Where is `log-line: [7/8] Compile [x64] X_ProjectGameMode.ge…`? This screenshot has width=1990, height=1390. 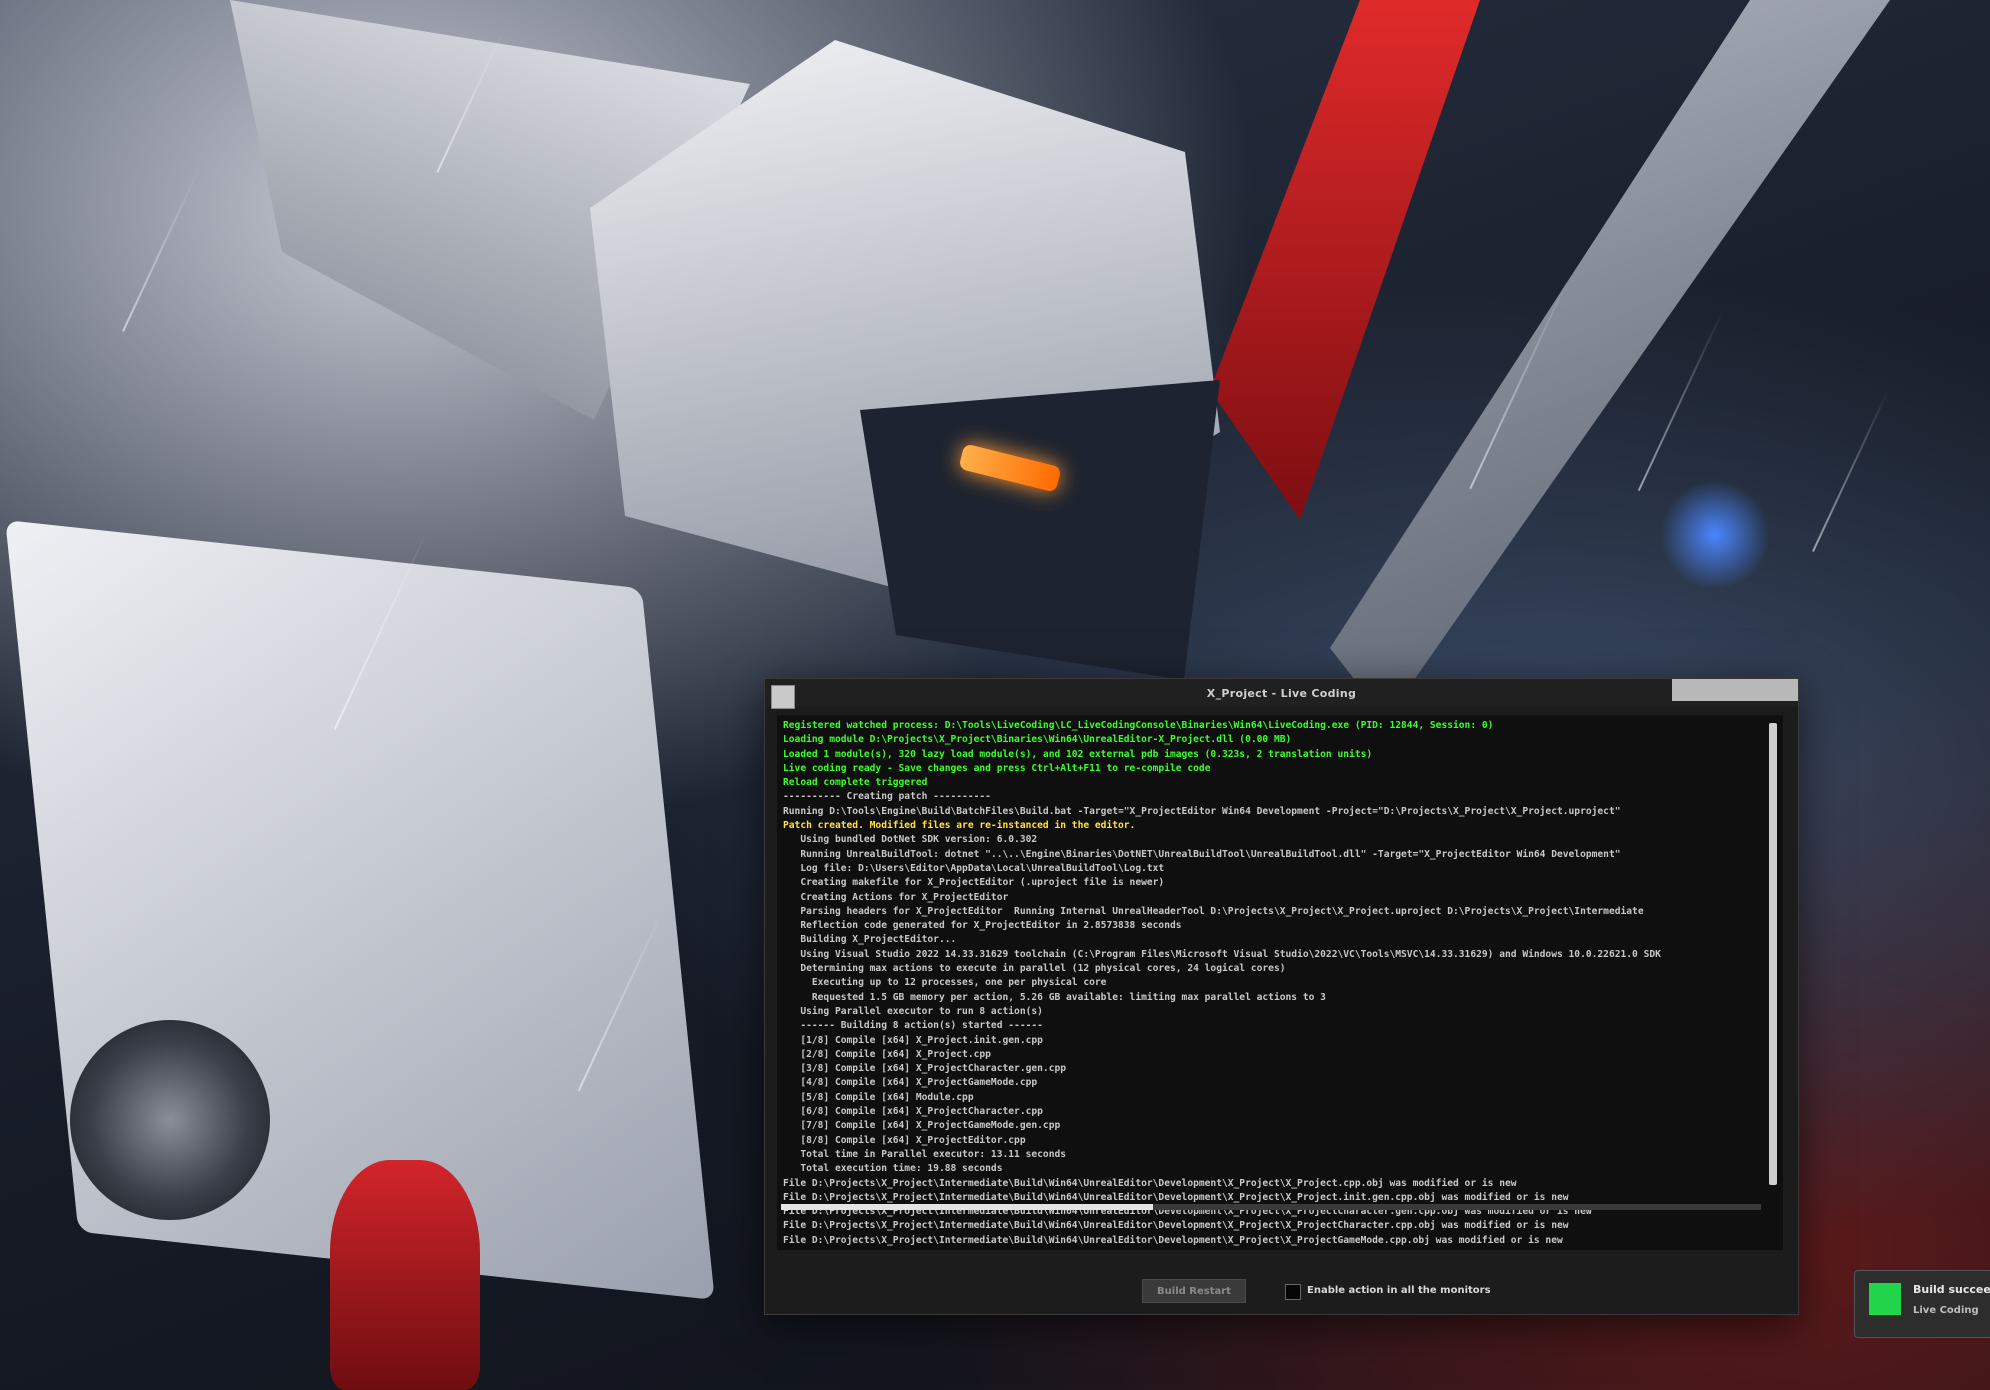 log-line: [7/8] Compile [x64] X_ProjectGameMode.ge… is located at coordinates (922, 1126).